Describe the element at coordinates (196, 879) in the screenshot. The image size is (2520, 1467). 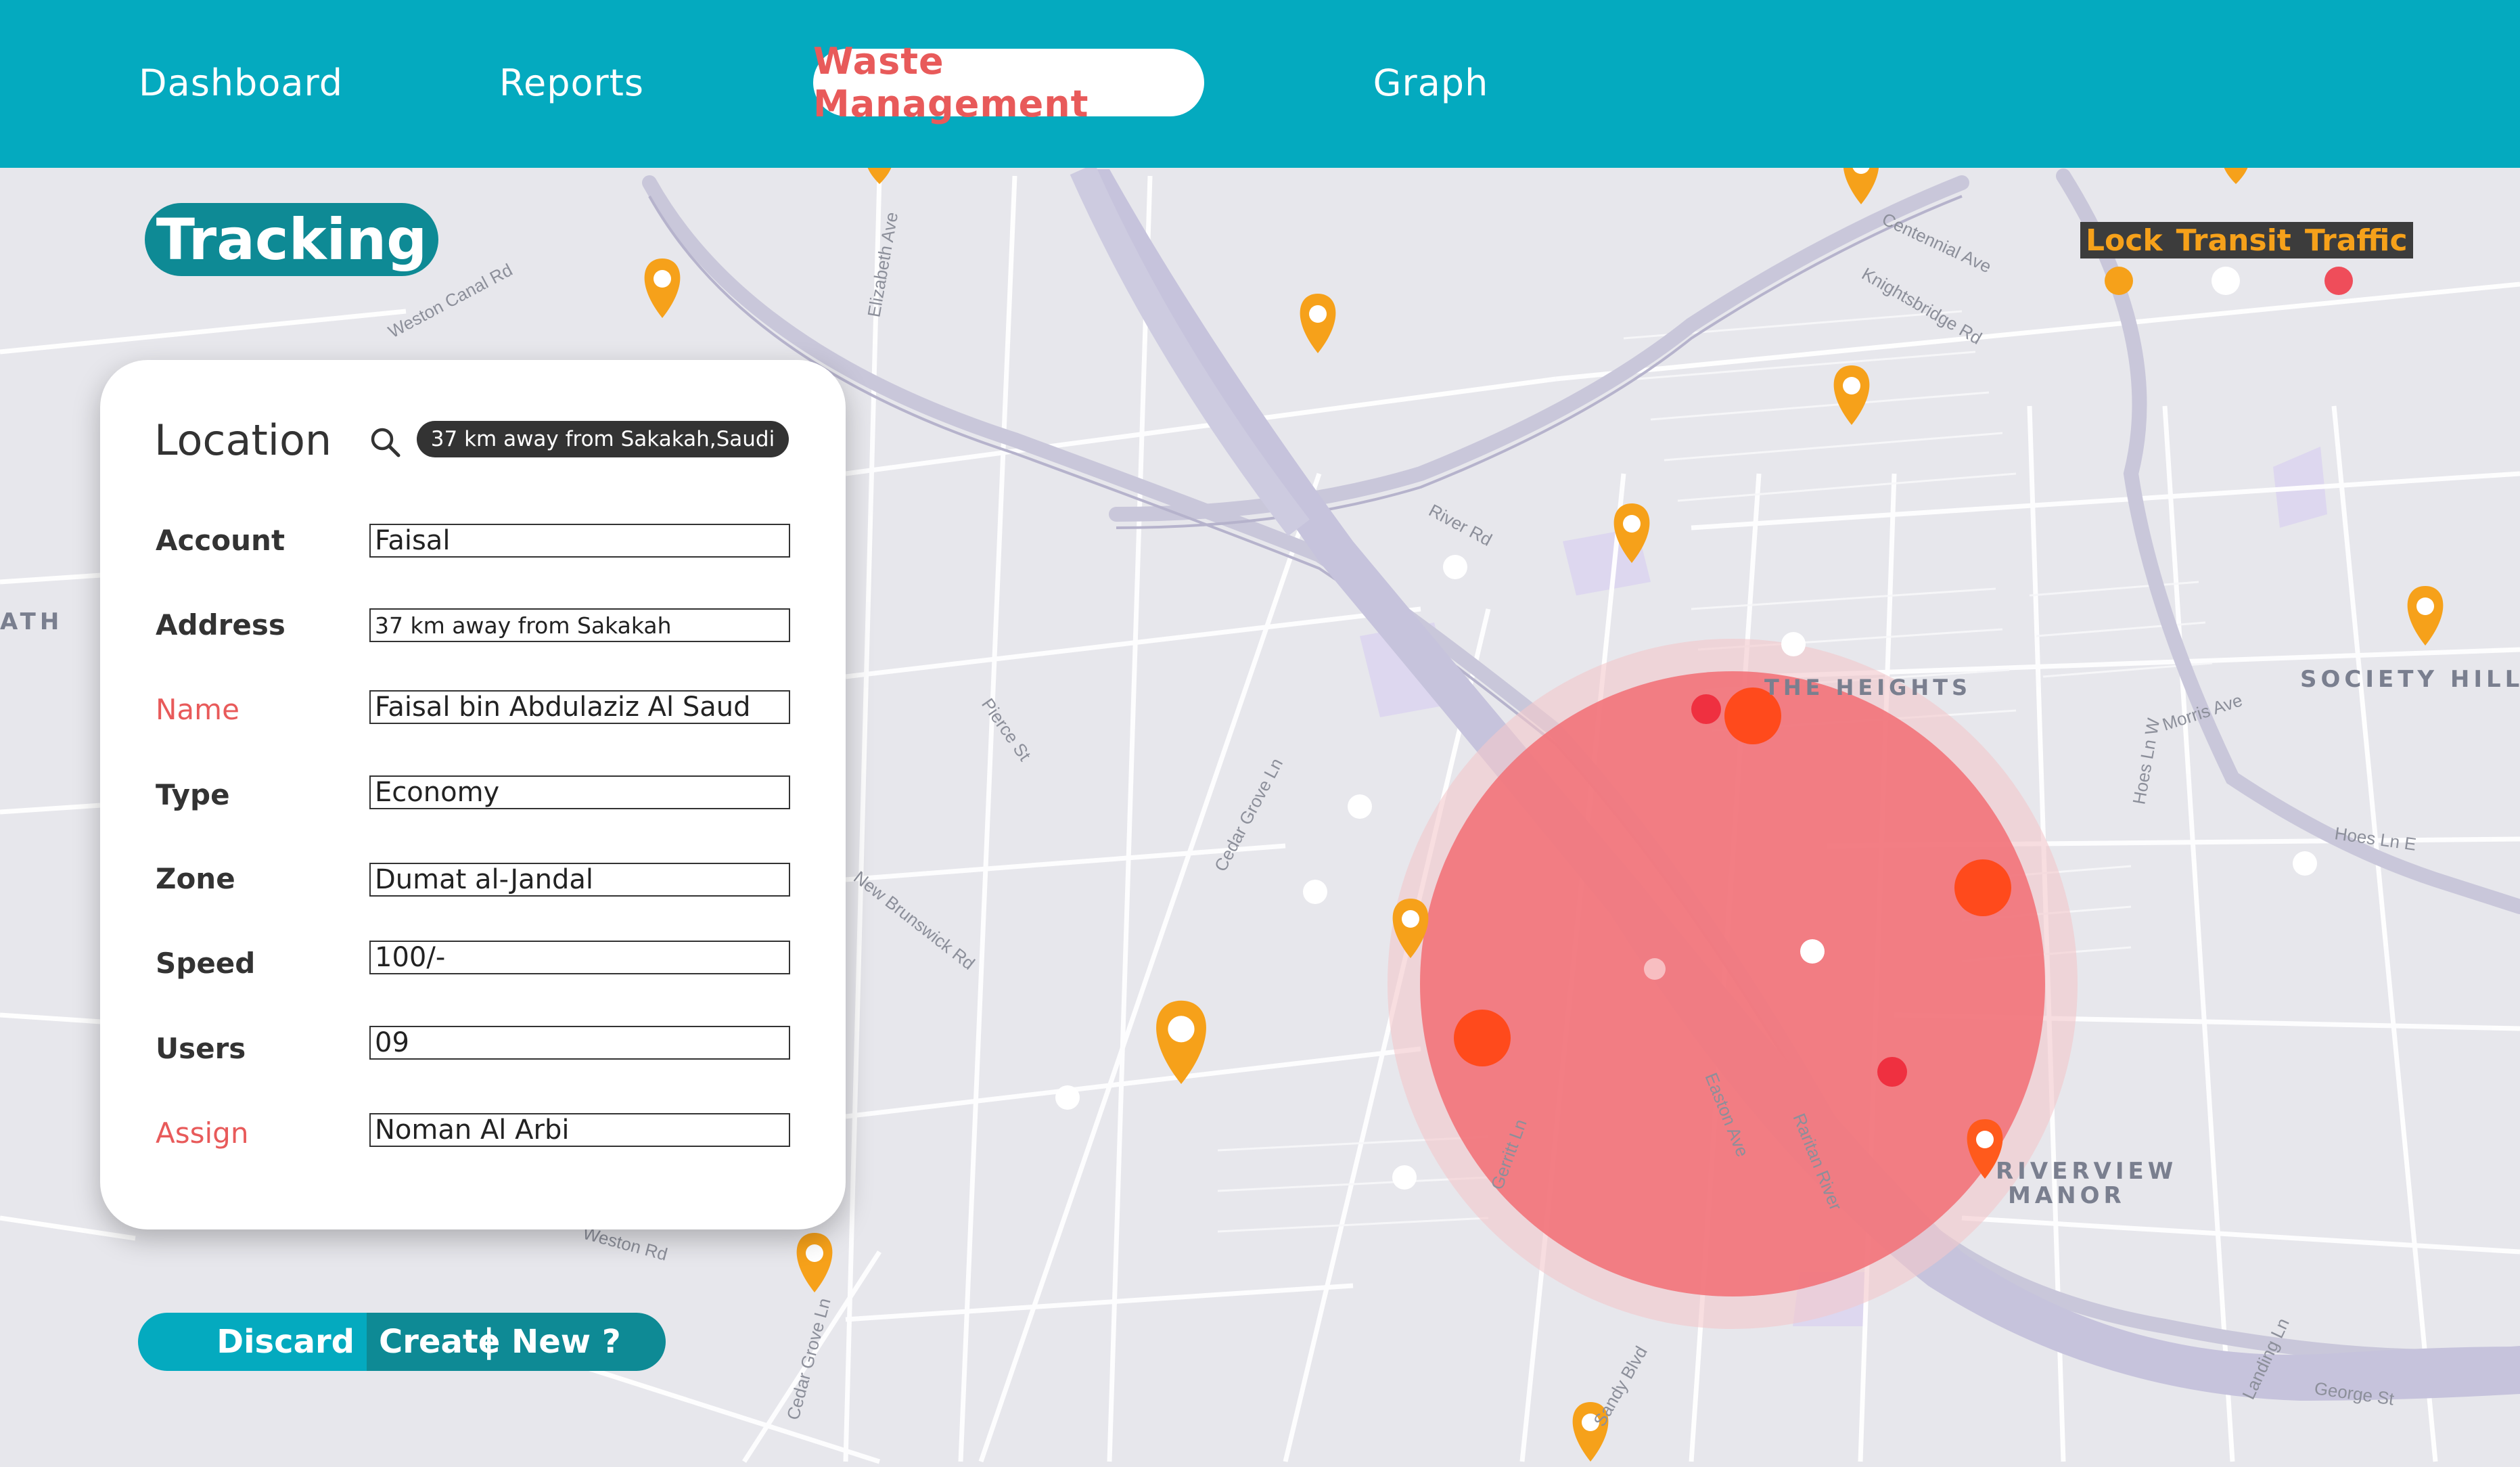
I see `field-label-zone: Zone` at that location.